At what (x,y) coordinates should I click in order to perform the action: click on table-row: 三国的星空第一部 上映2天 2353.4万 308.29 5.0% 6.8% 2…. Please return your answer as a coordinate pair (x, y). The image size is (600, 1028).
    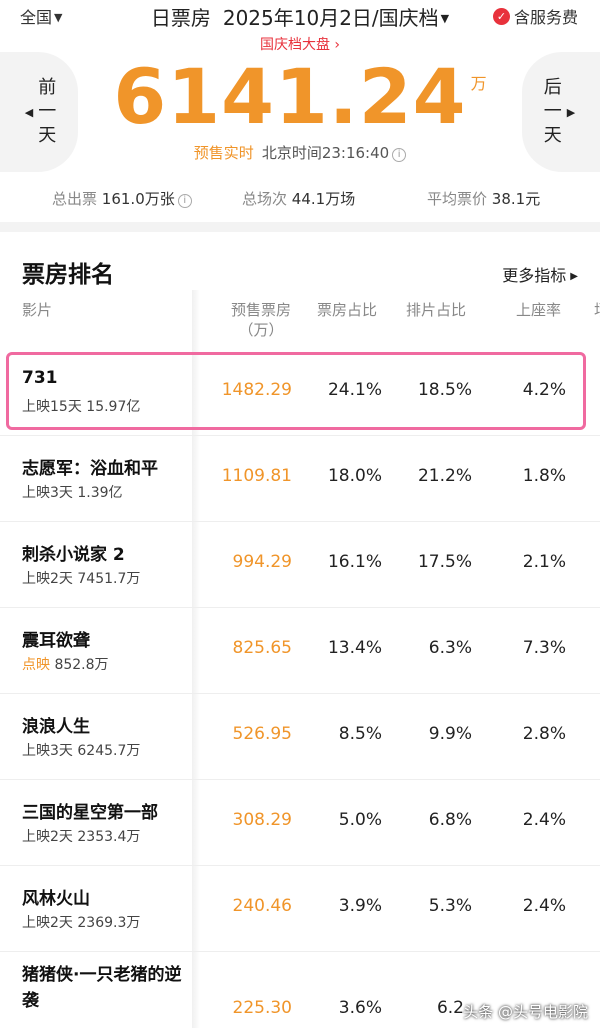
    Looking at the image, I should click on (300, 823).